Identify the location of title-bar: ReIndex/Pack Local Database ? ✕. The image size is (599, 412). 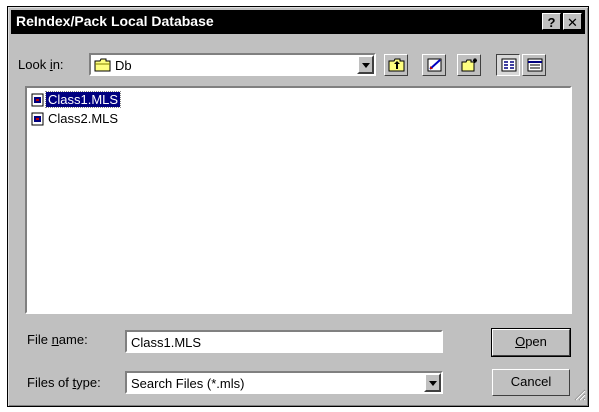
(298, 22).